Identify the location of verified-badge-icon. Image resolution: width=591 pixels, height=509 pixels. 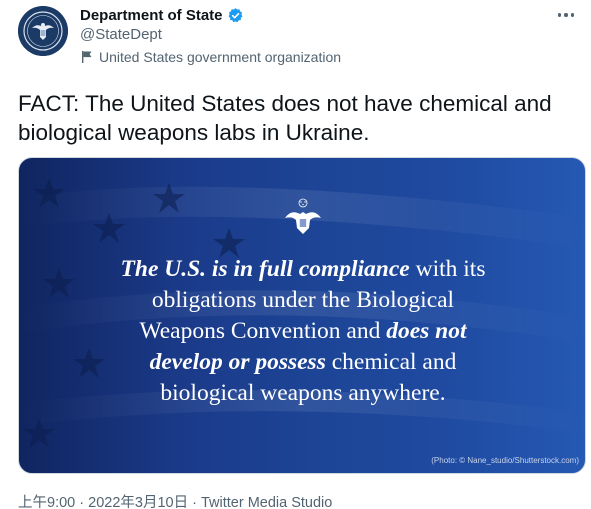
(235, 15).